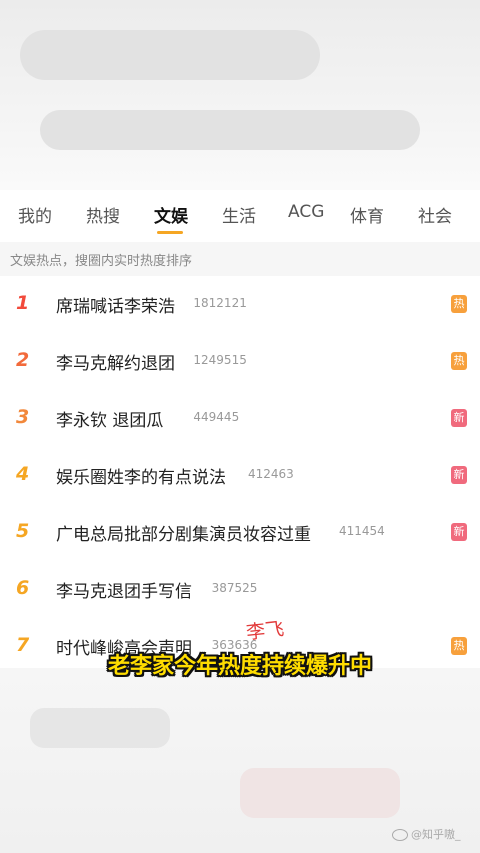 The height and width of the screenshot is (853, 480). Describe the element at coordinates (171, 214) in the screenshot. I see `tab-entertainment: 文娱` at that location.